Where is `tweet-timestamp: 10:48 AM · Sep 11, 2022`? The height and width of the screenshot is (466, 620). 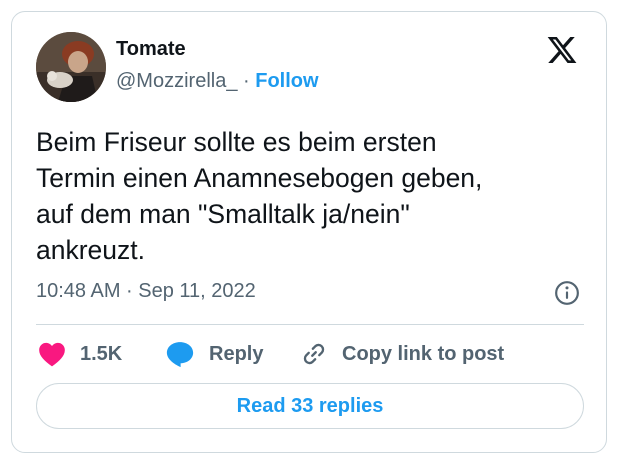
tweet-timestamp: 10:48 AM · Sep 11, 2022 is located at coordinates (146, 291).